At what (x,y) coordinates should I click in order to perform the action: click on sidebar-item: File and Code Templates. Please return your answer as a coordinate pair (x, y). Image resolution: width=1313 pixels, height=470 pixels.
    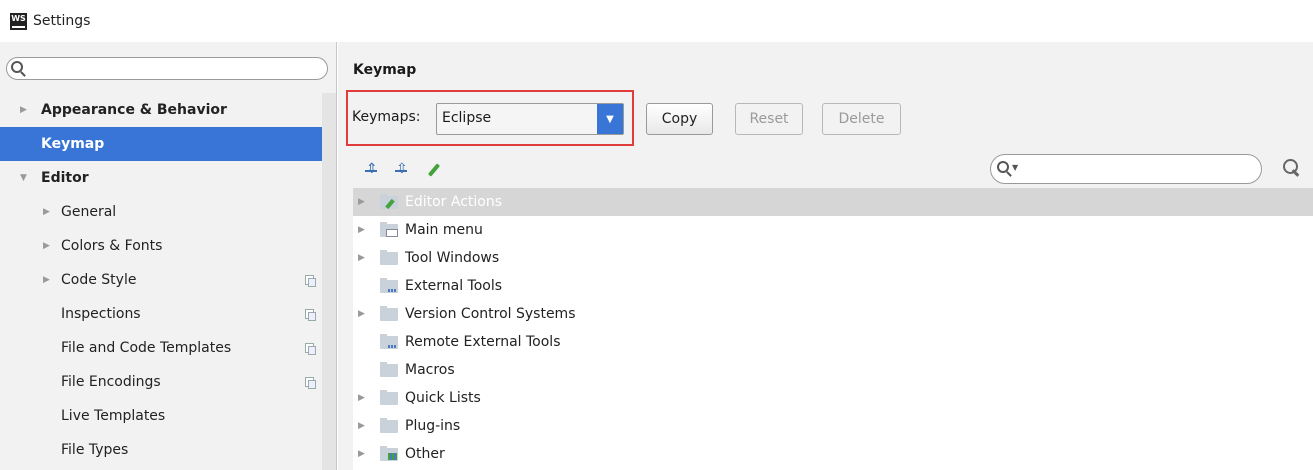
    Looking at the image, I should click on (161, 348).